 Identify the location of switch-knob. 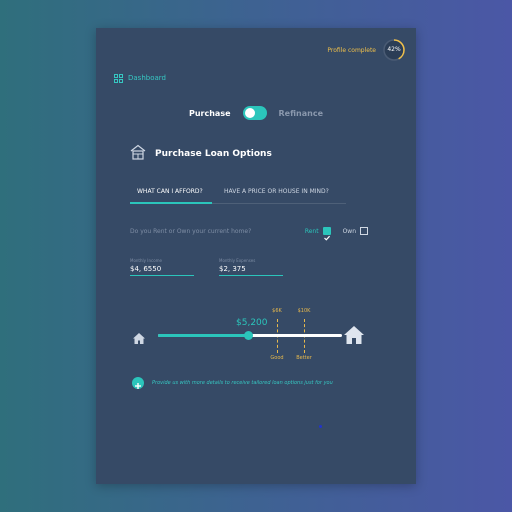
(249, 113).